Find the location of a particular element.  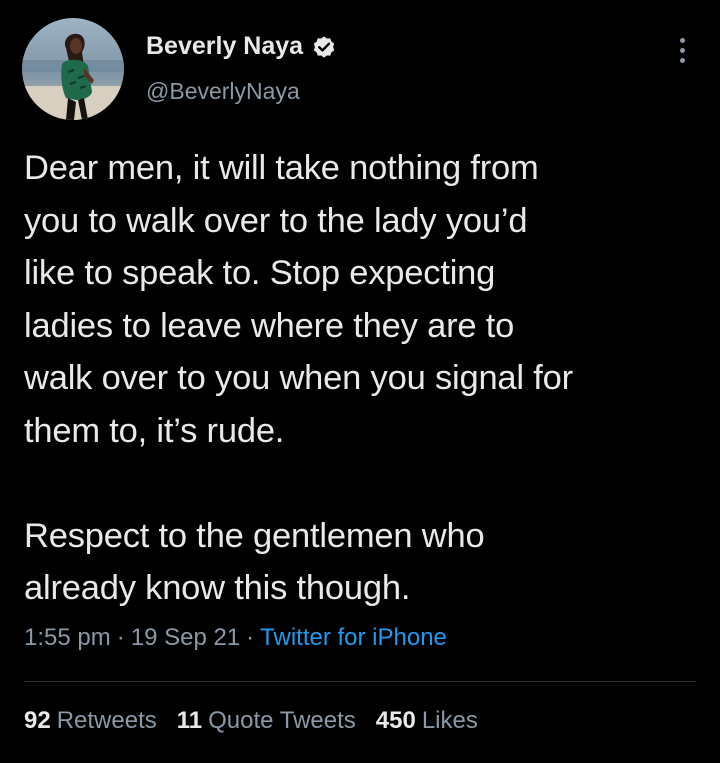

engagement-stats: 92 Retweets 11 Quote Tweets 450 Likes is located at coordinates (251, 721).